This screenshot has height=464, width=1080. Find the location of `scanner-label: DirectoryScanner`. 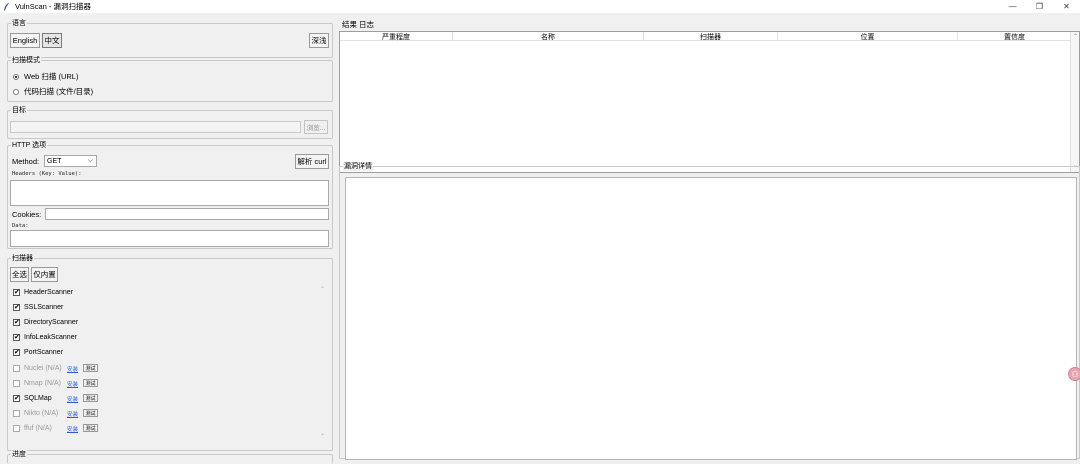

scanner-label: DirectoryScanner is located at coordinates (51, 322).